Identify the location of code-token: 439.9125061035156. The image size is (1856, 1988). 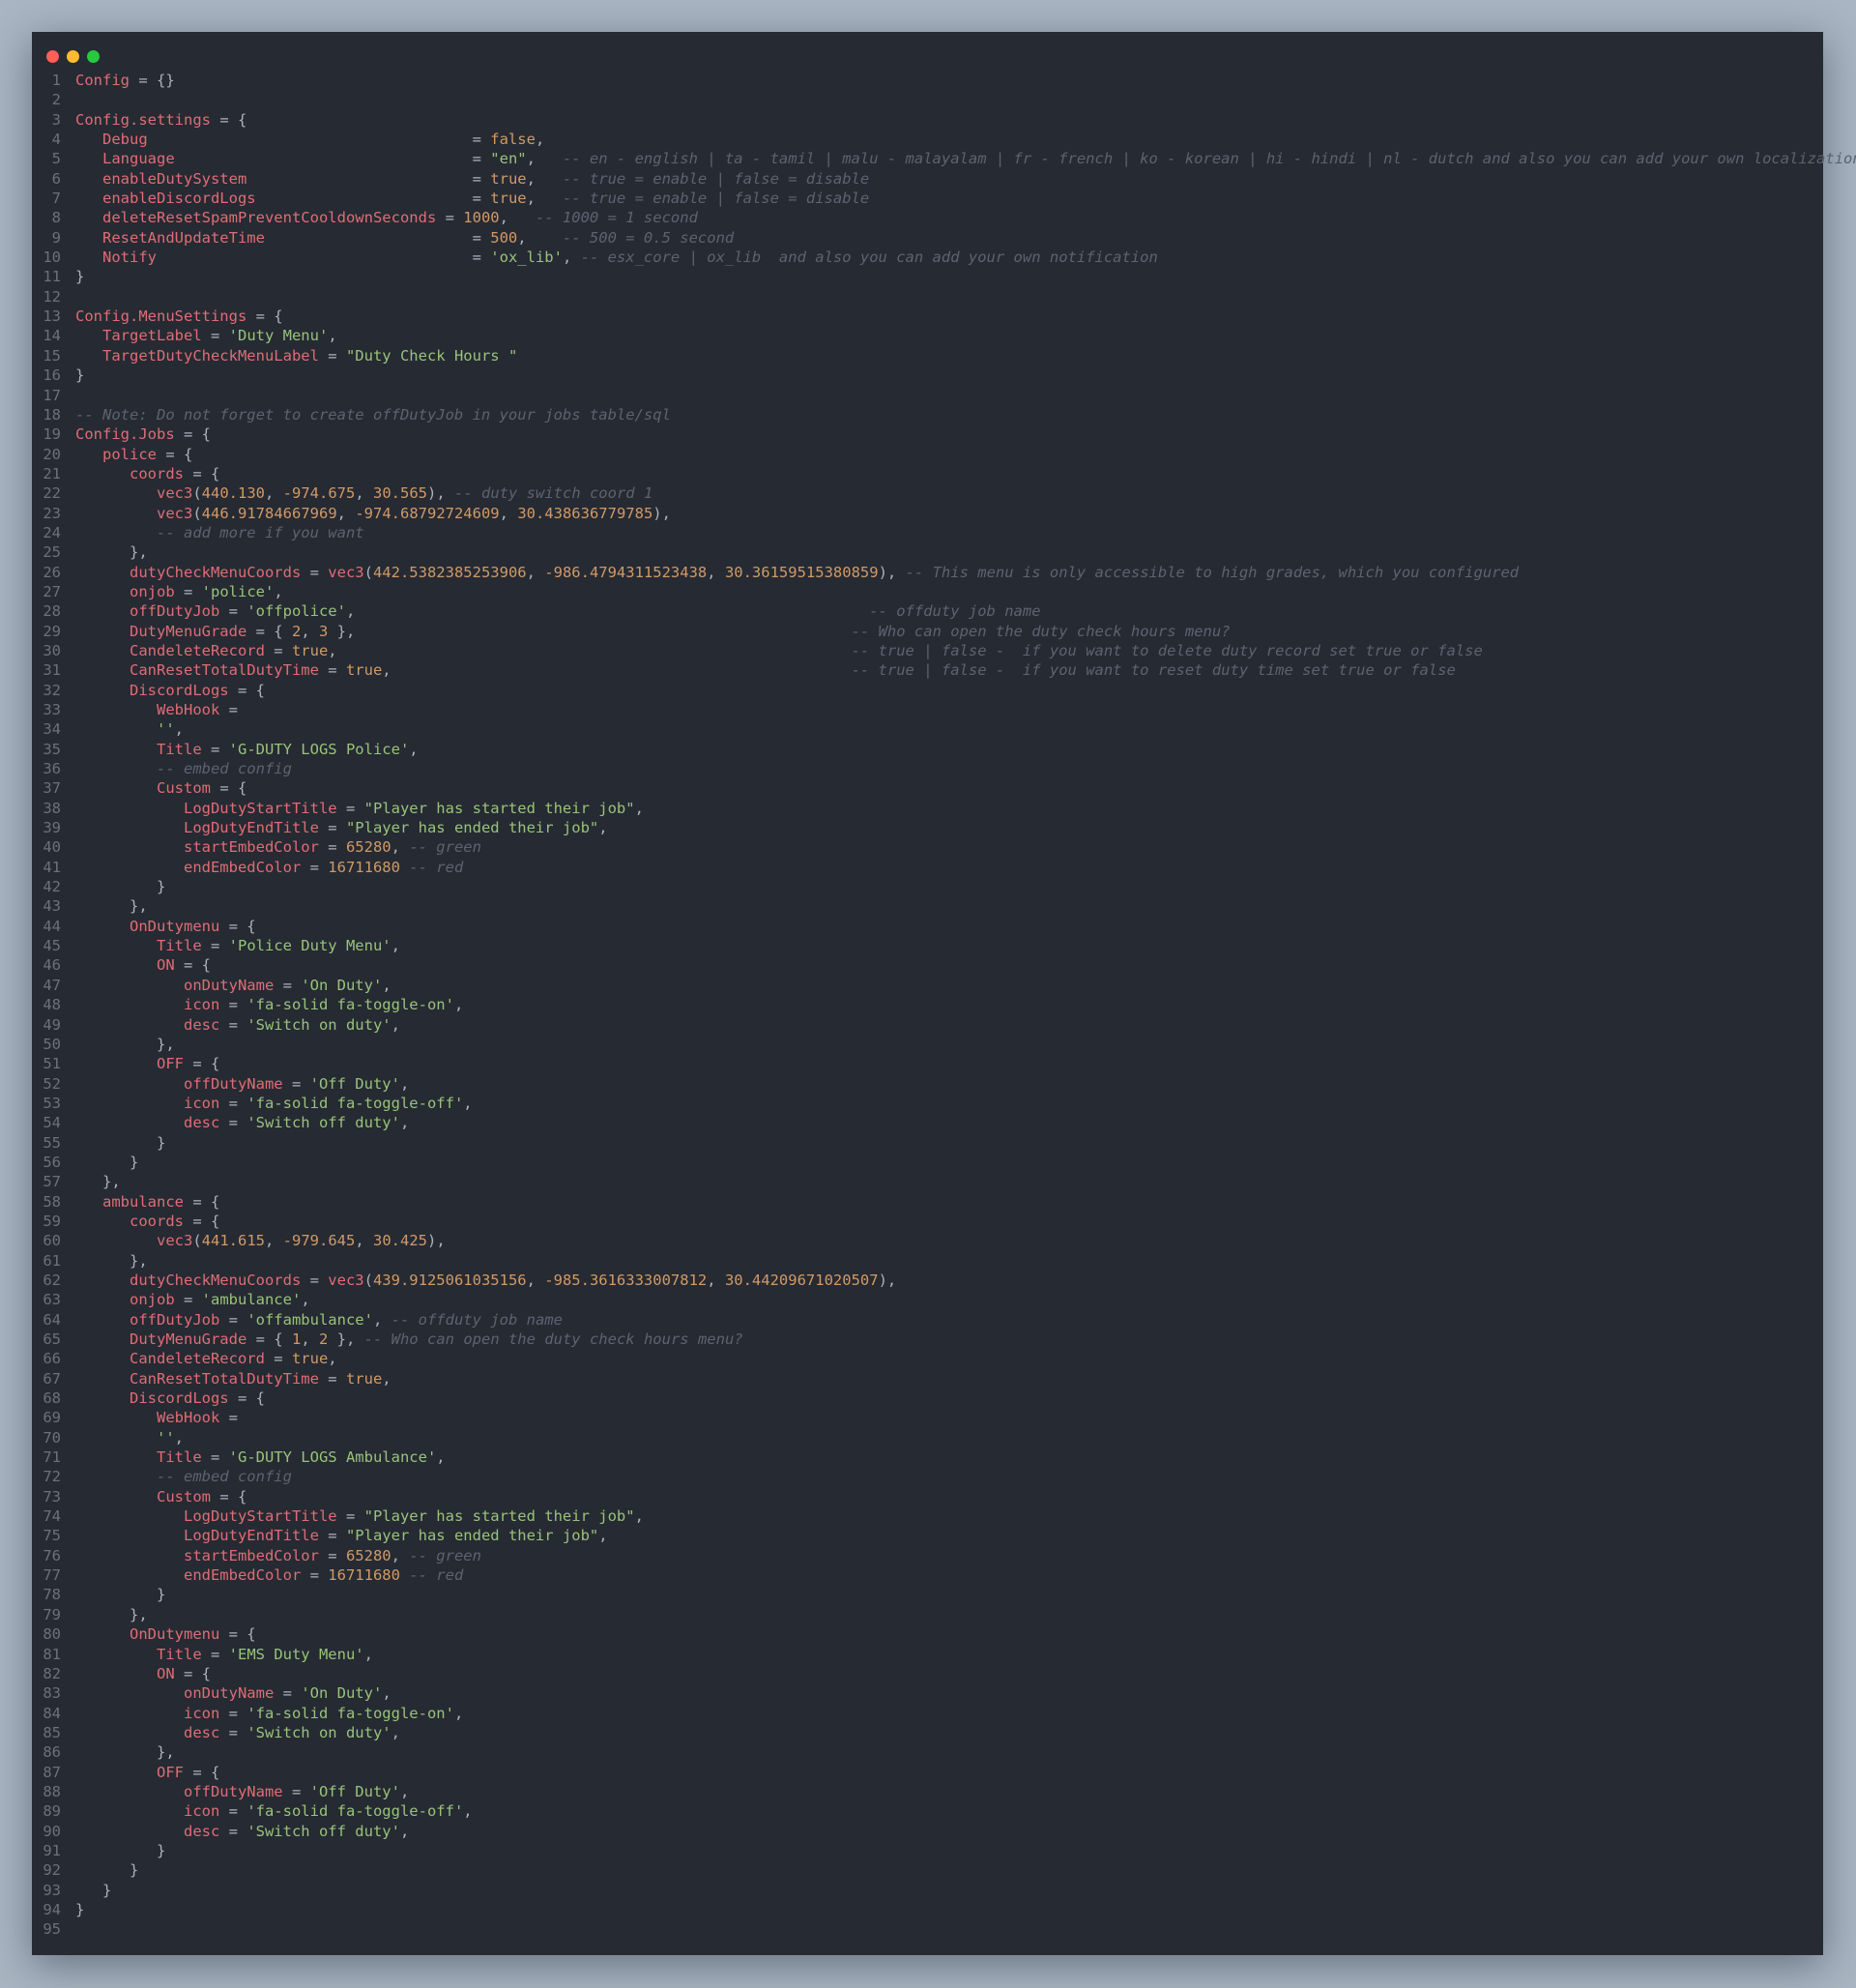
(450, 1280).